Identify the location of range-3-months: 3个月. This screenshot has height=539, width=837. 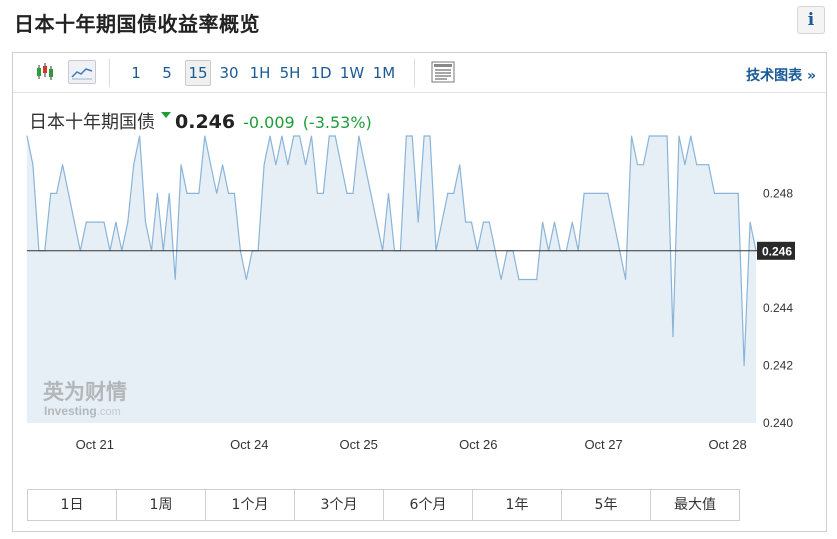
(339, 505).